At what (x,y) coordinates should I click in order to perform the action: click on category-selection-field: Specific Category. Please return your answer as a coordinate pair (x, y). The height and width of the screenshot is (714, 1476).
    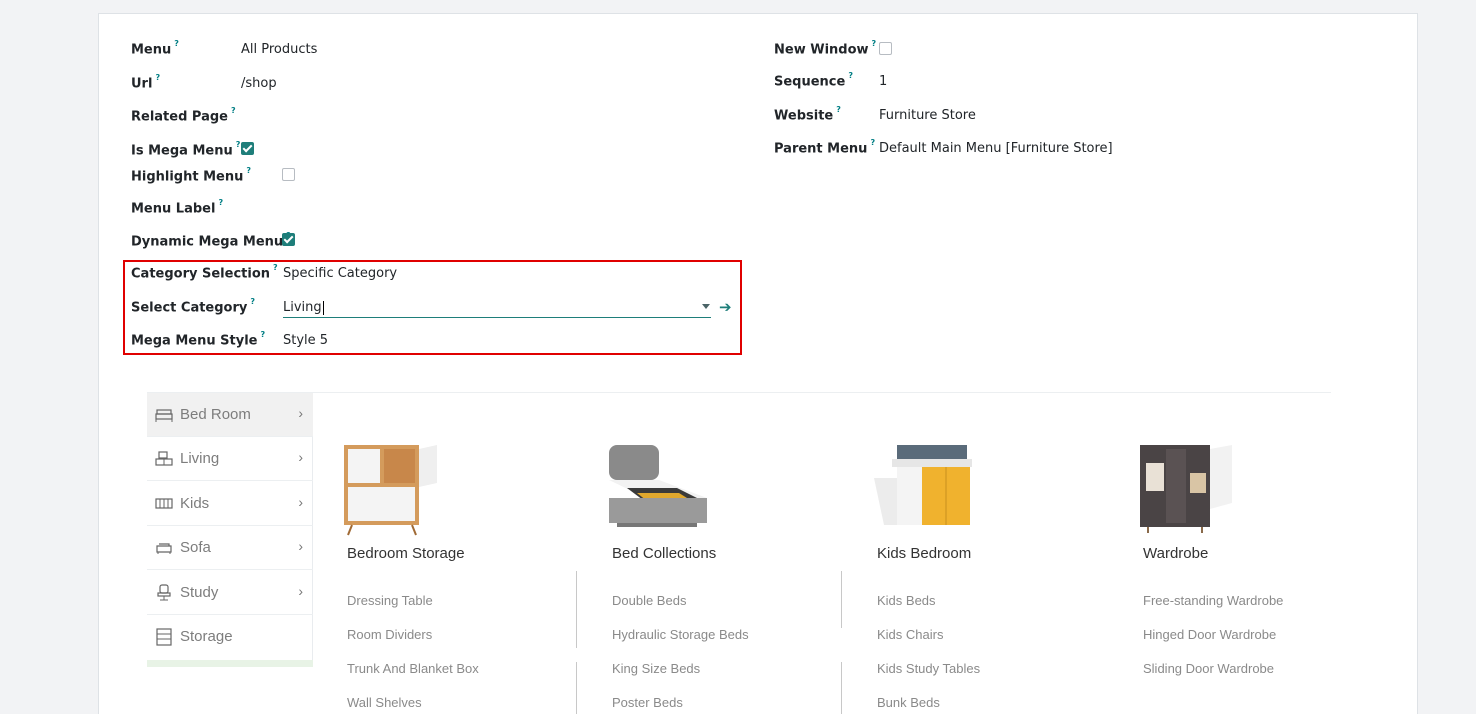
    Looking at the image, I should click on (340, 273).